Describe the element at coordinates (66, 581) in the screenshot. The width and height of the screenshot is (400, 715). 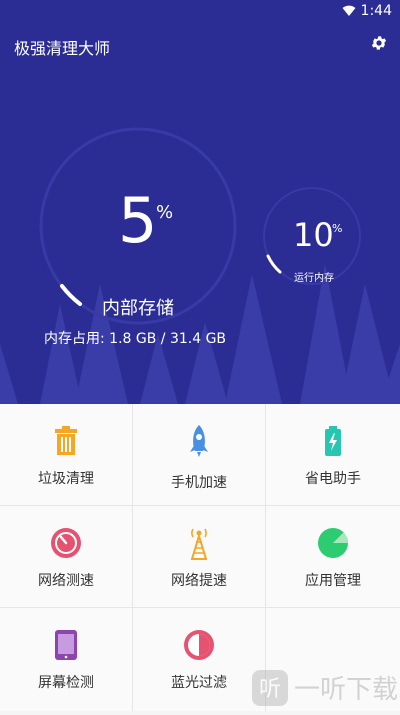
I see `tool-label: 网络测速` at that location.